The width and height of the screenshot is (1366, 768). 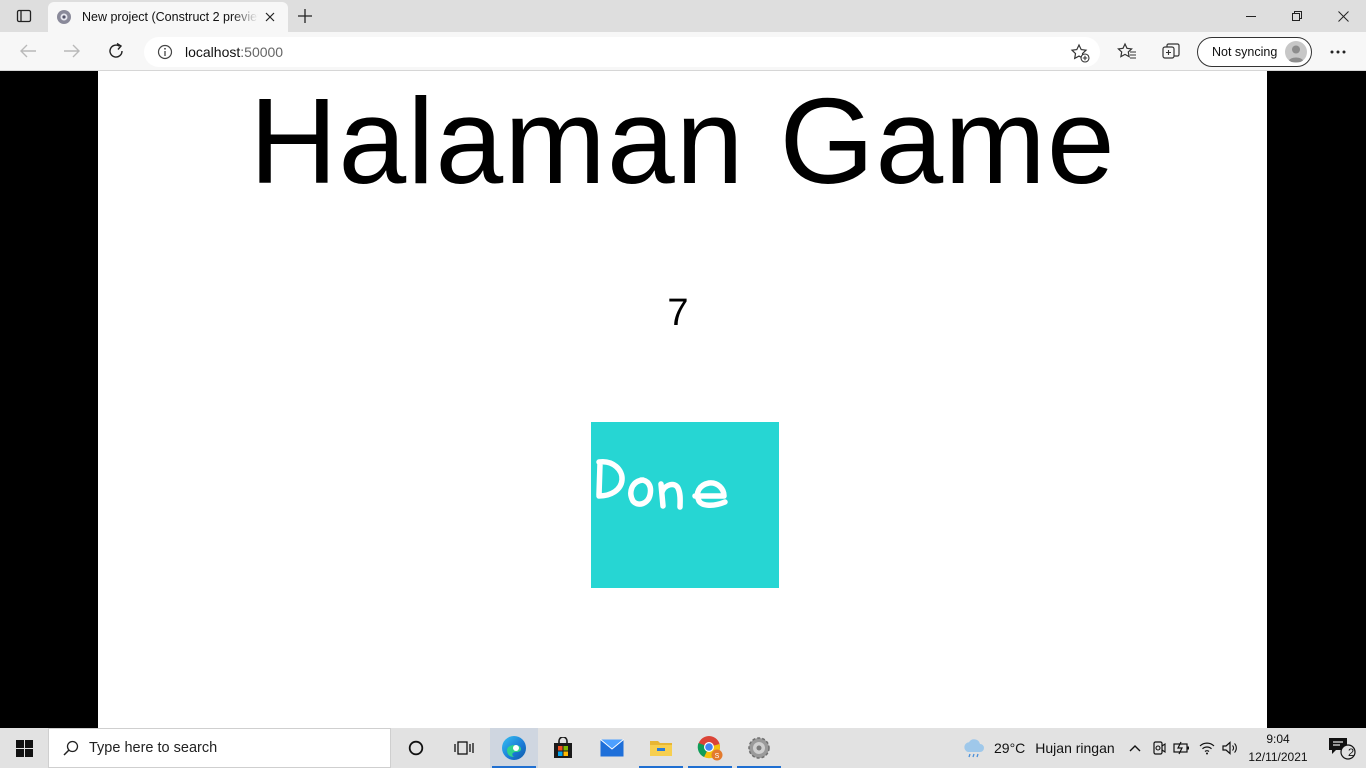 I want to click on sync-status-label: Not syncing, so click(x=1245, y=52).